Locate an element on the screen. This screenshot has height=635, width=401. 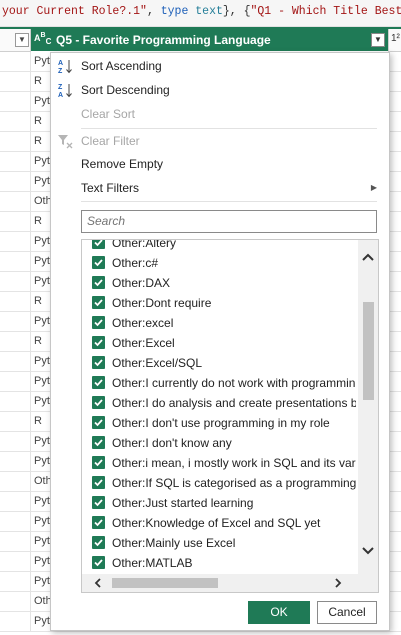
filter-value-item: Other:I don't use programming in my role is located at coordinates (219, 423).